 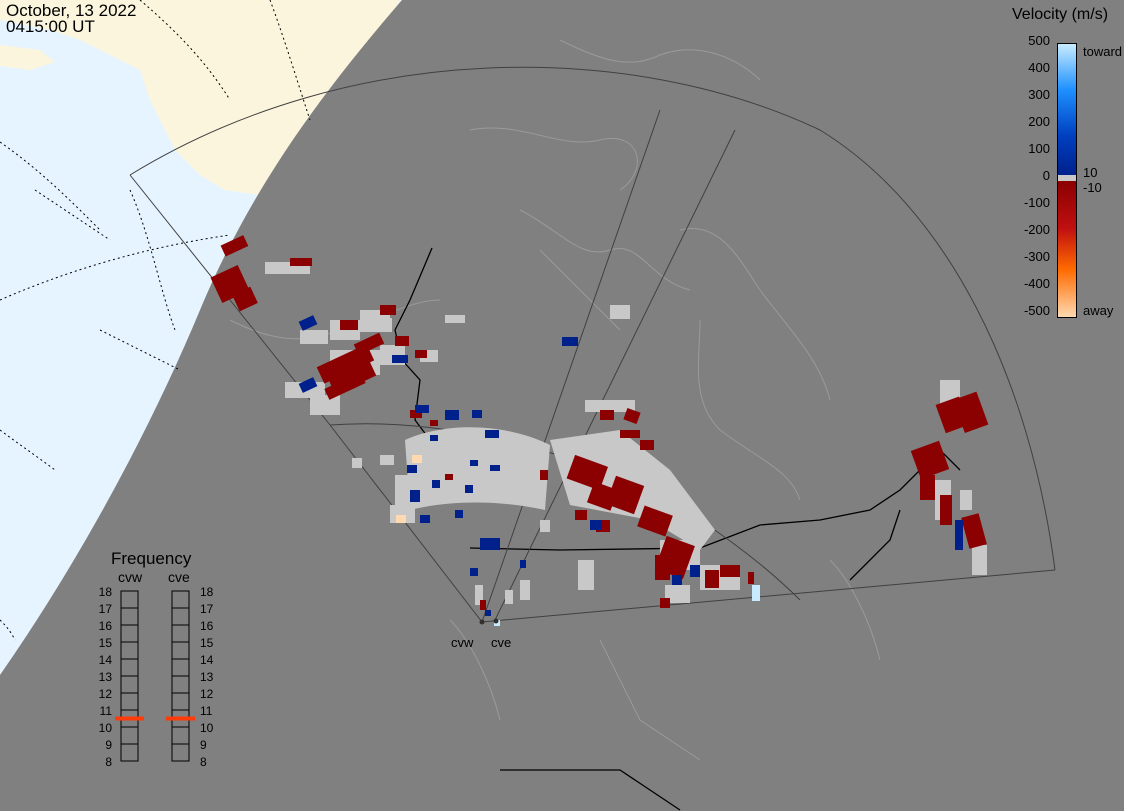 I want to click on radar-label-cvw: cvw, so click(x=462, y=642).